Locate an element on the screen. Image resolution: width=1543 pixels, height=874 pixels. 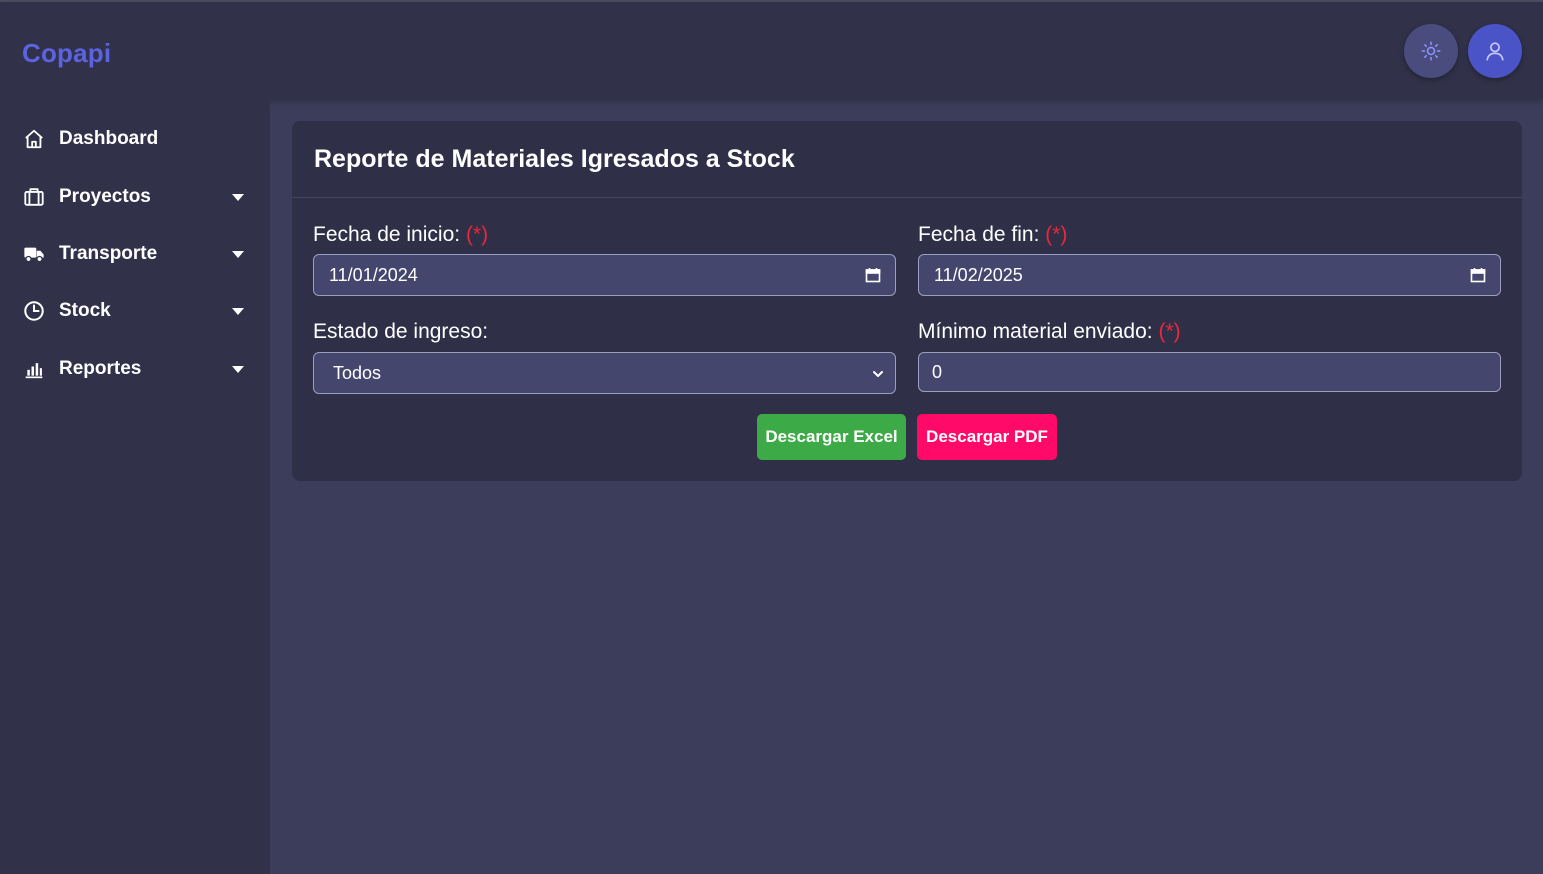
user-icon is located at coordinates (1495, 51).